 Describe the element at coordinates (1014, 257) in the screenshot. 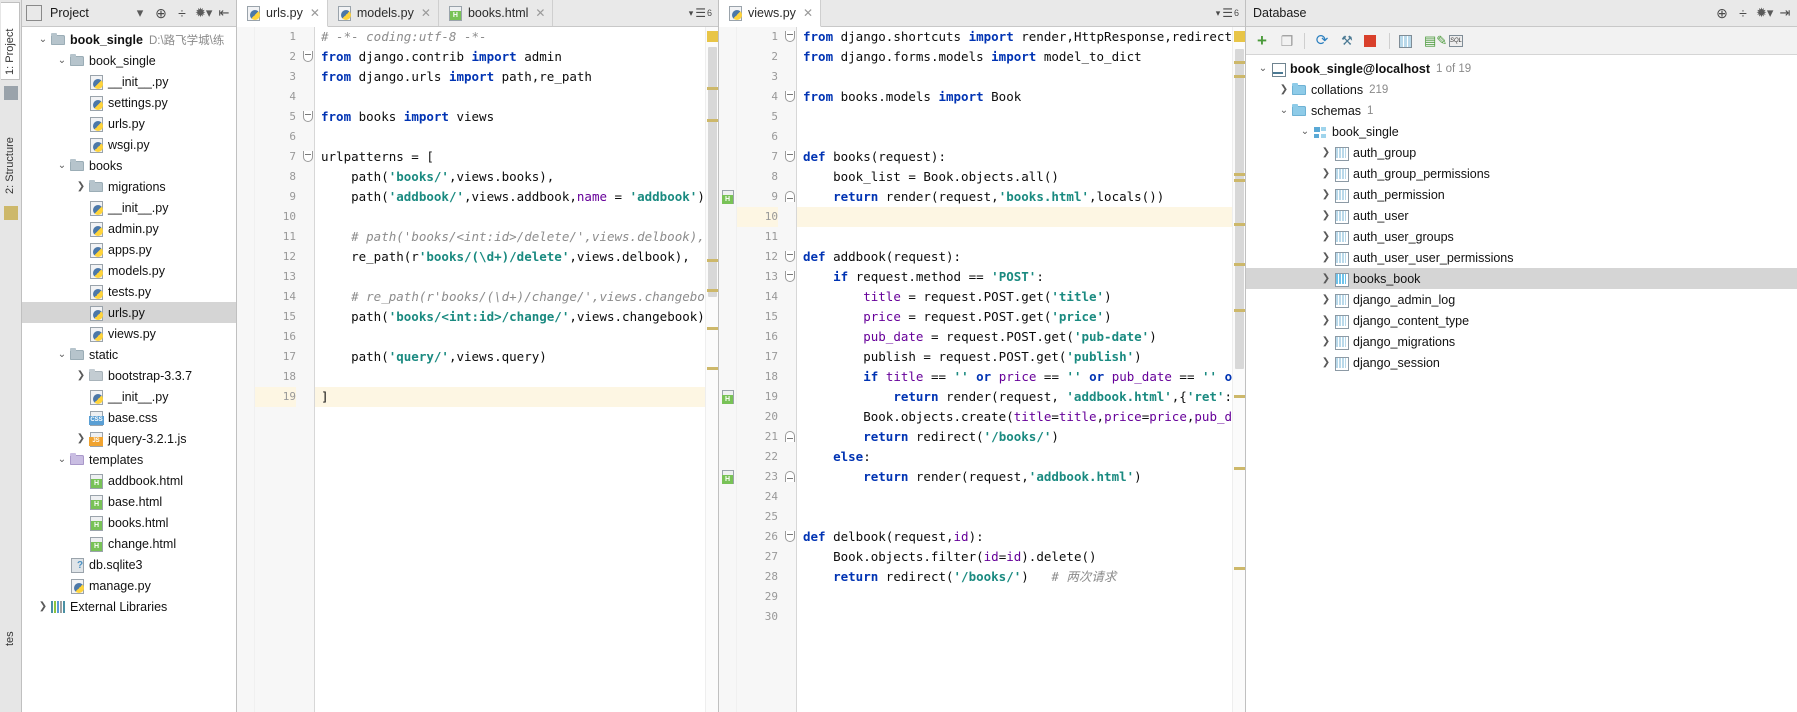

I see `code-line: def addbook(request):` at that location.